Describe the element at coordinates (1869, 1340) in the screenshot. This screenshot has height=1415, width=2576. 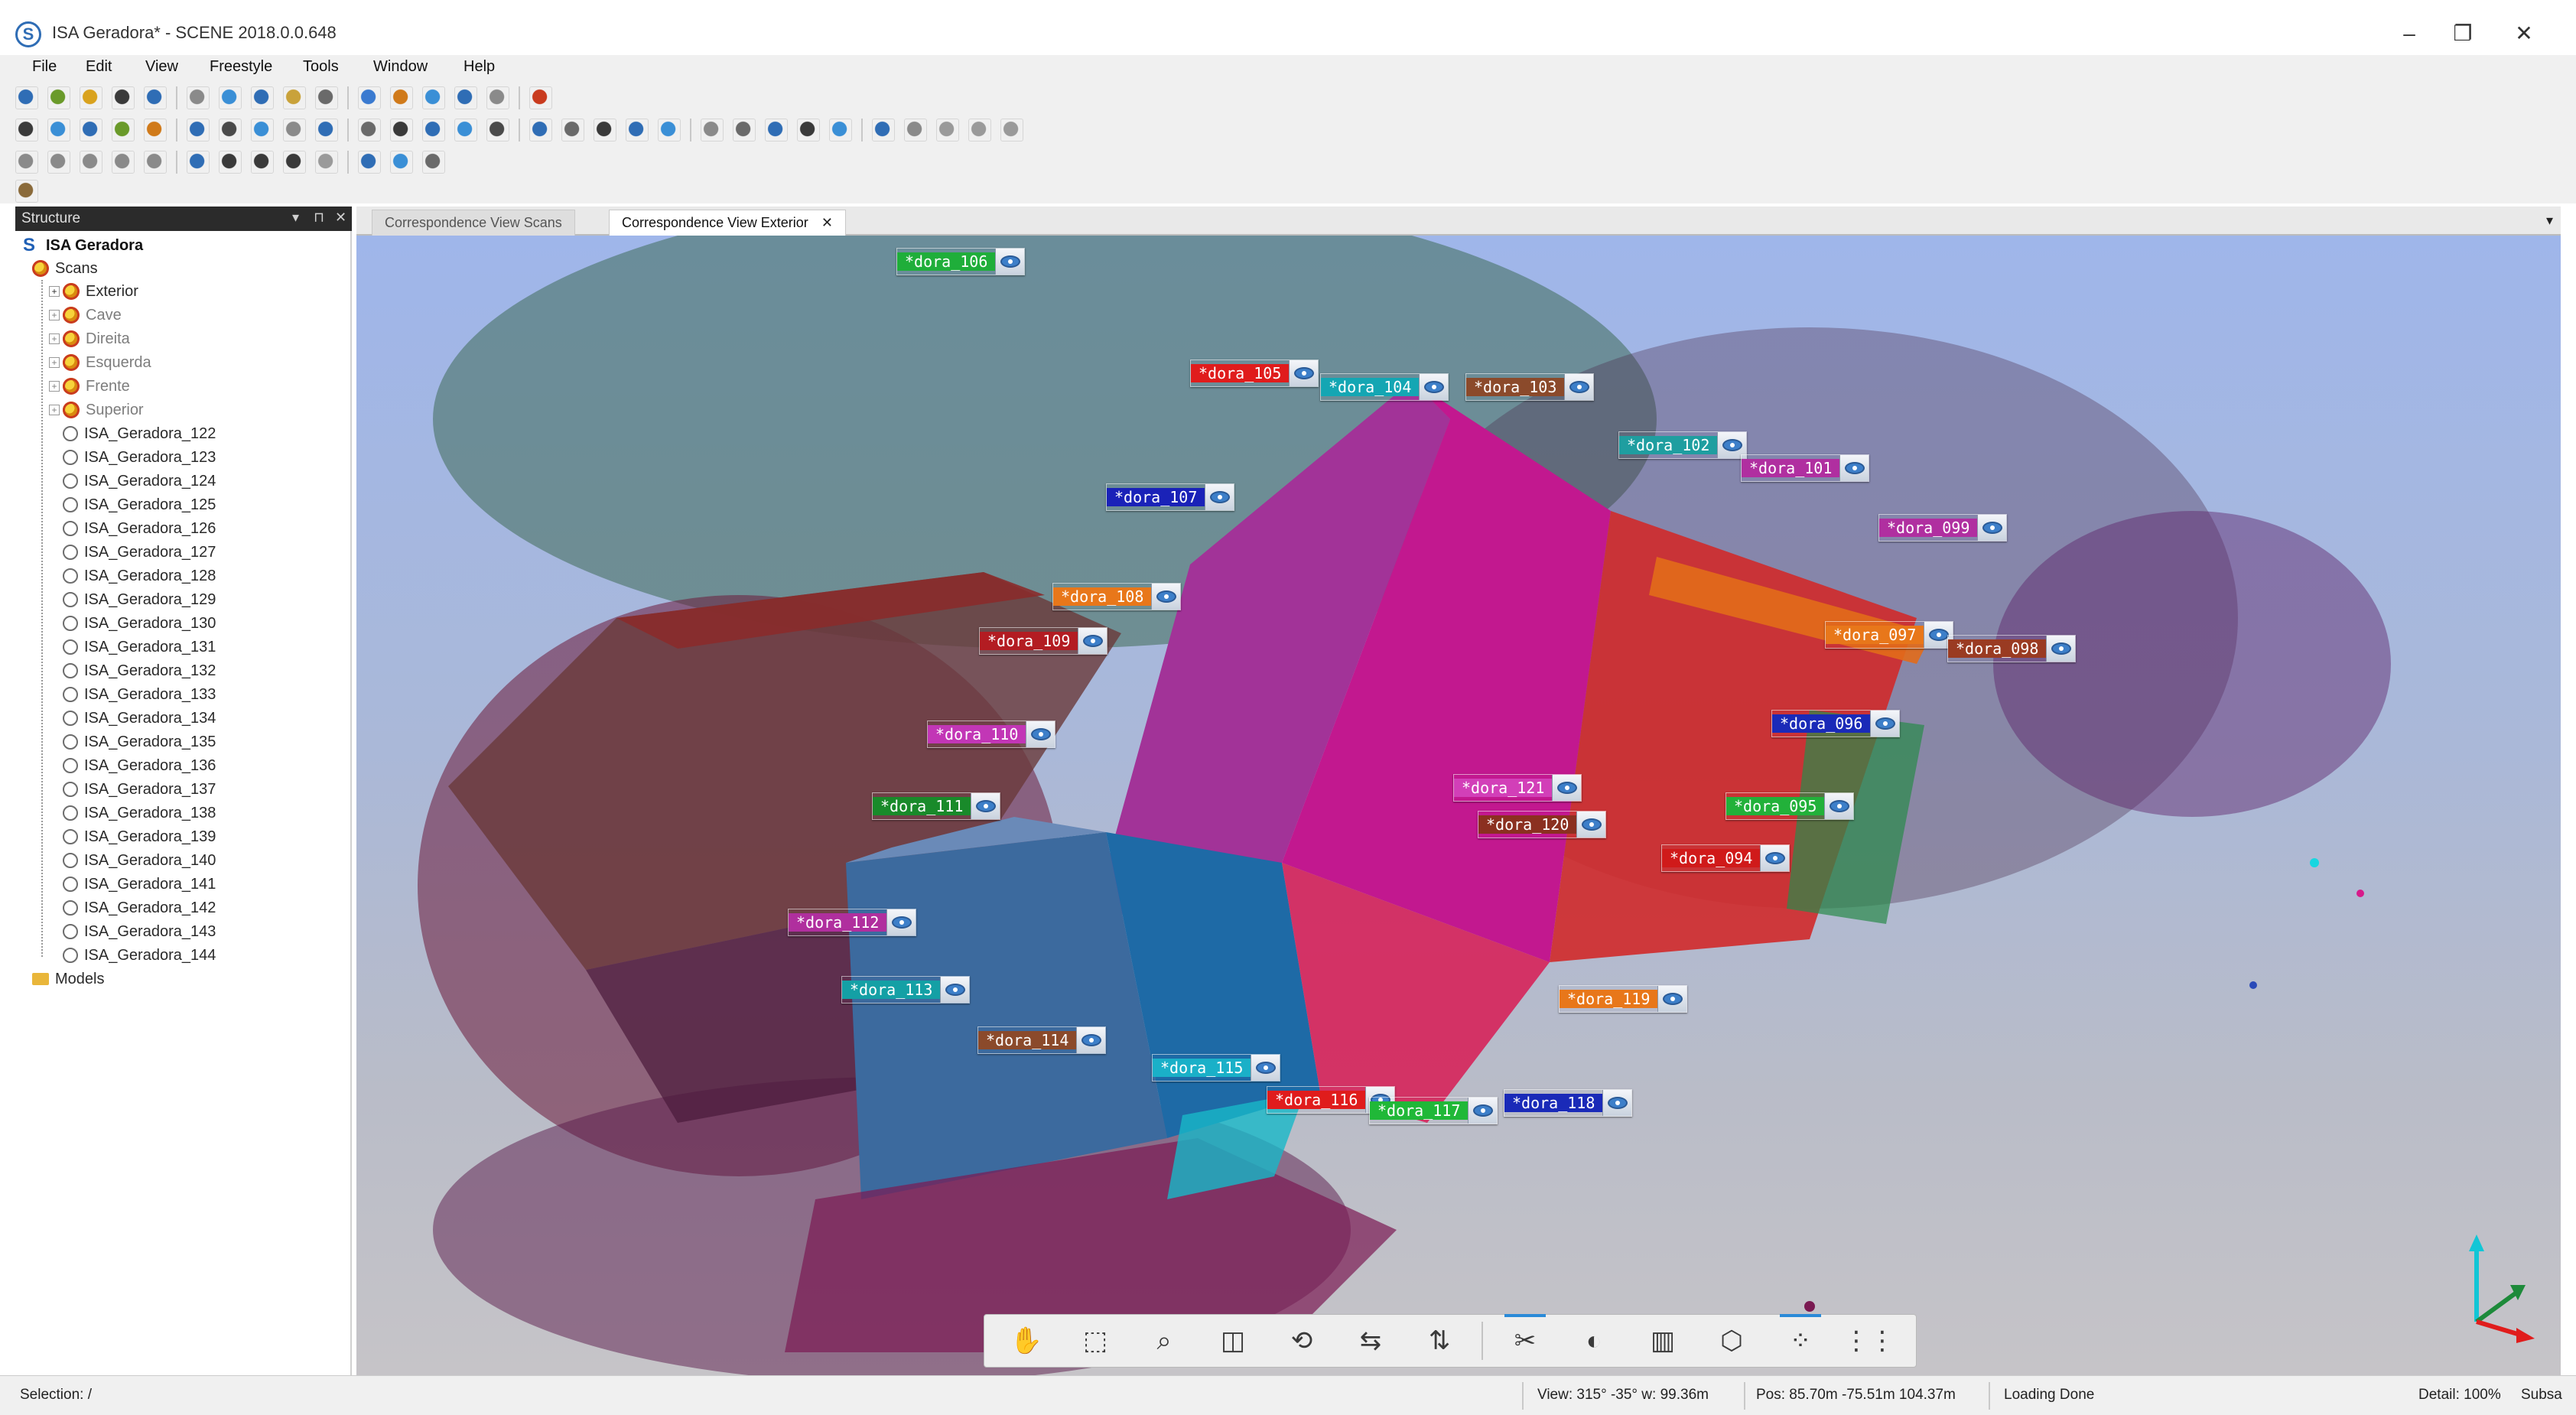
I see `more-options-button: ⋮⋮` at that location.